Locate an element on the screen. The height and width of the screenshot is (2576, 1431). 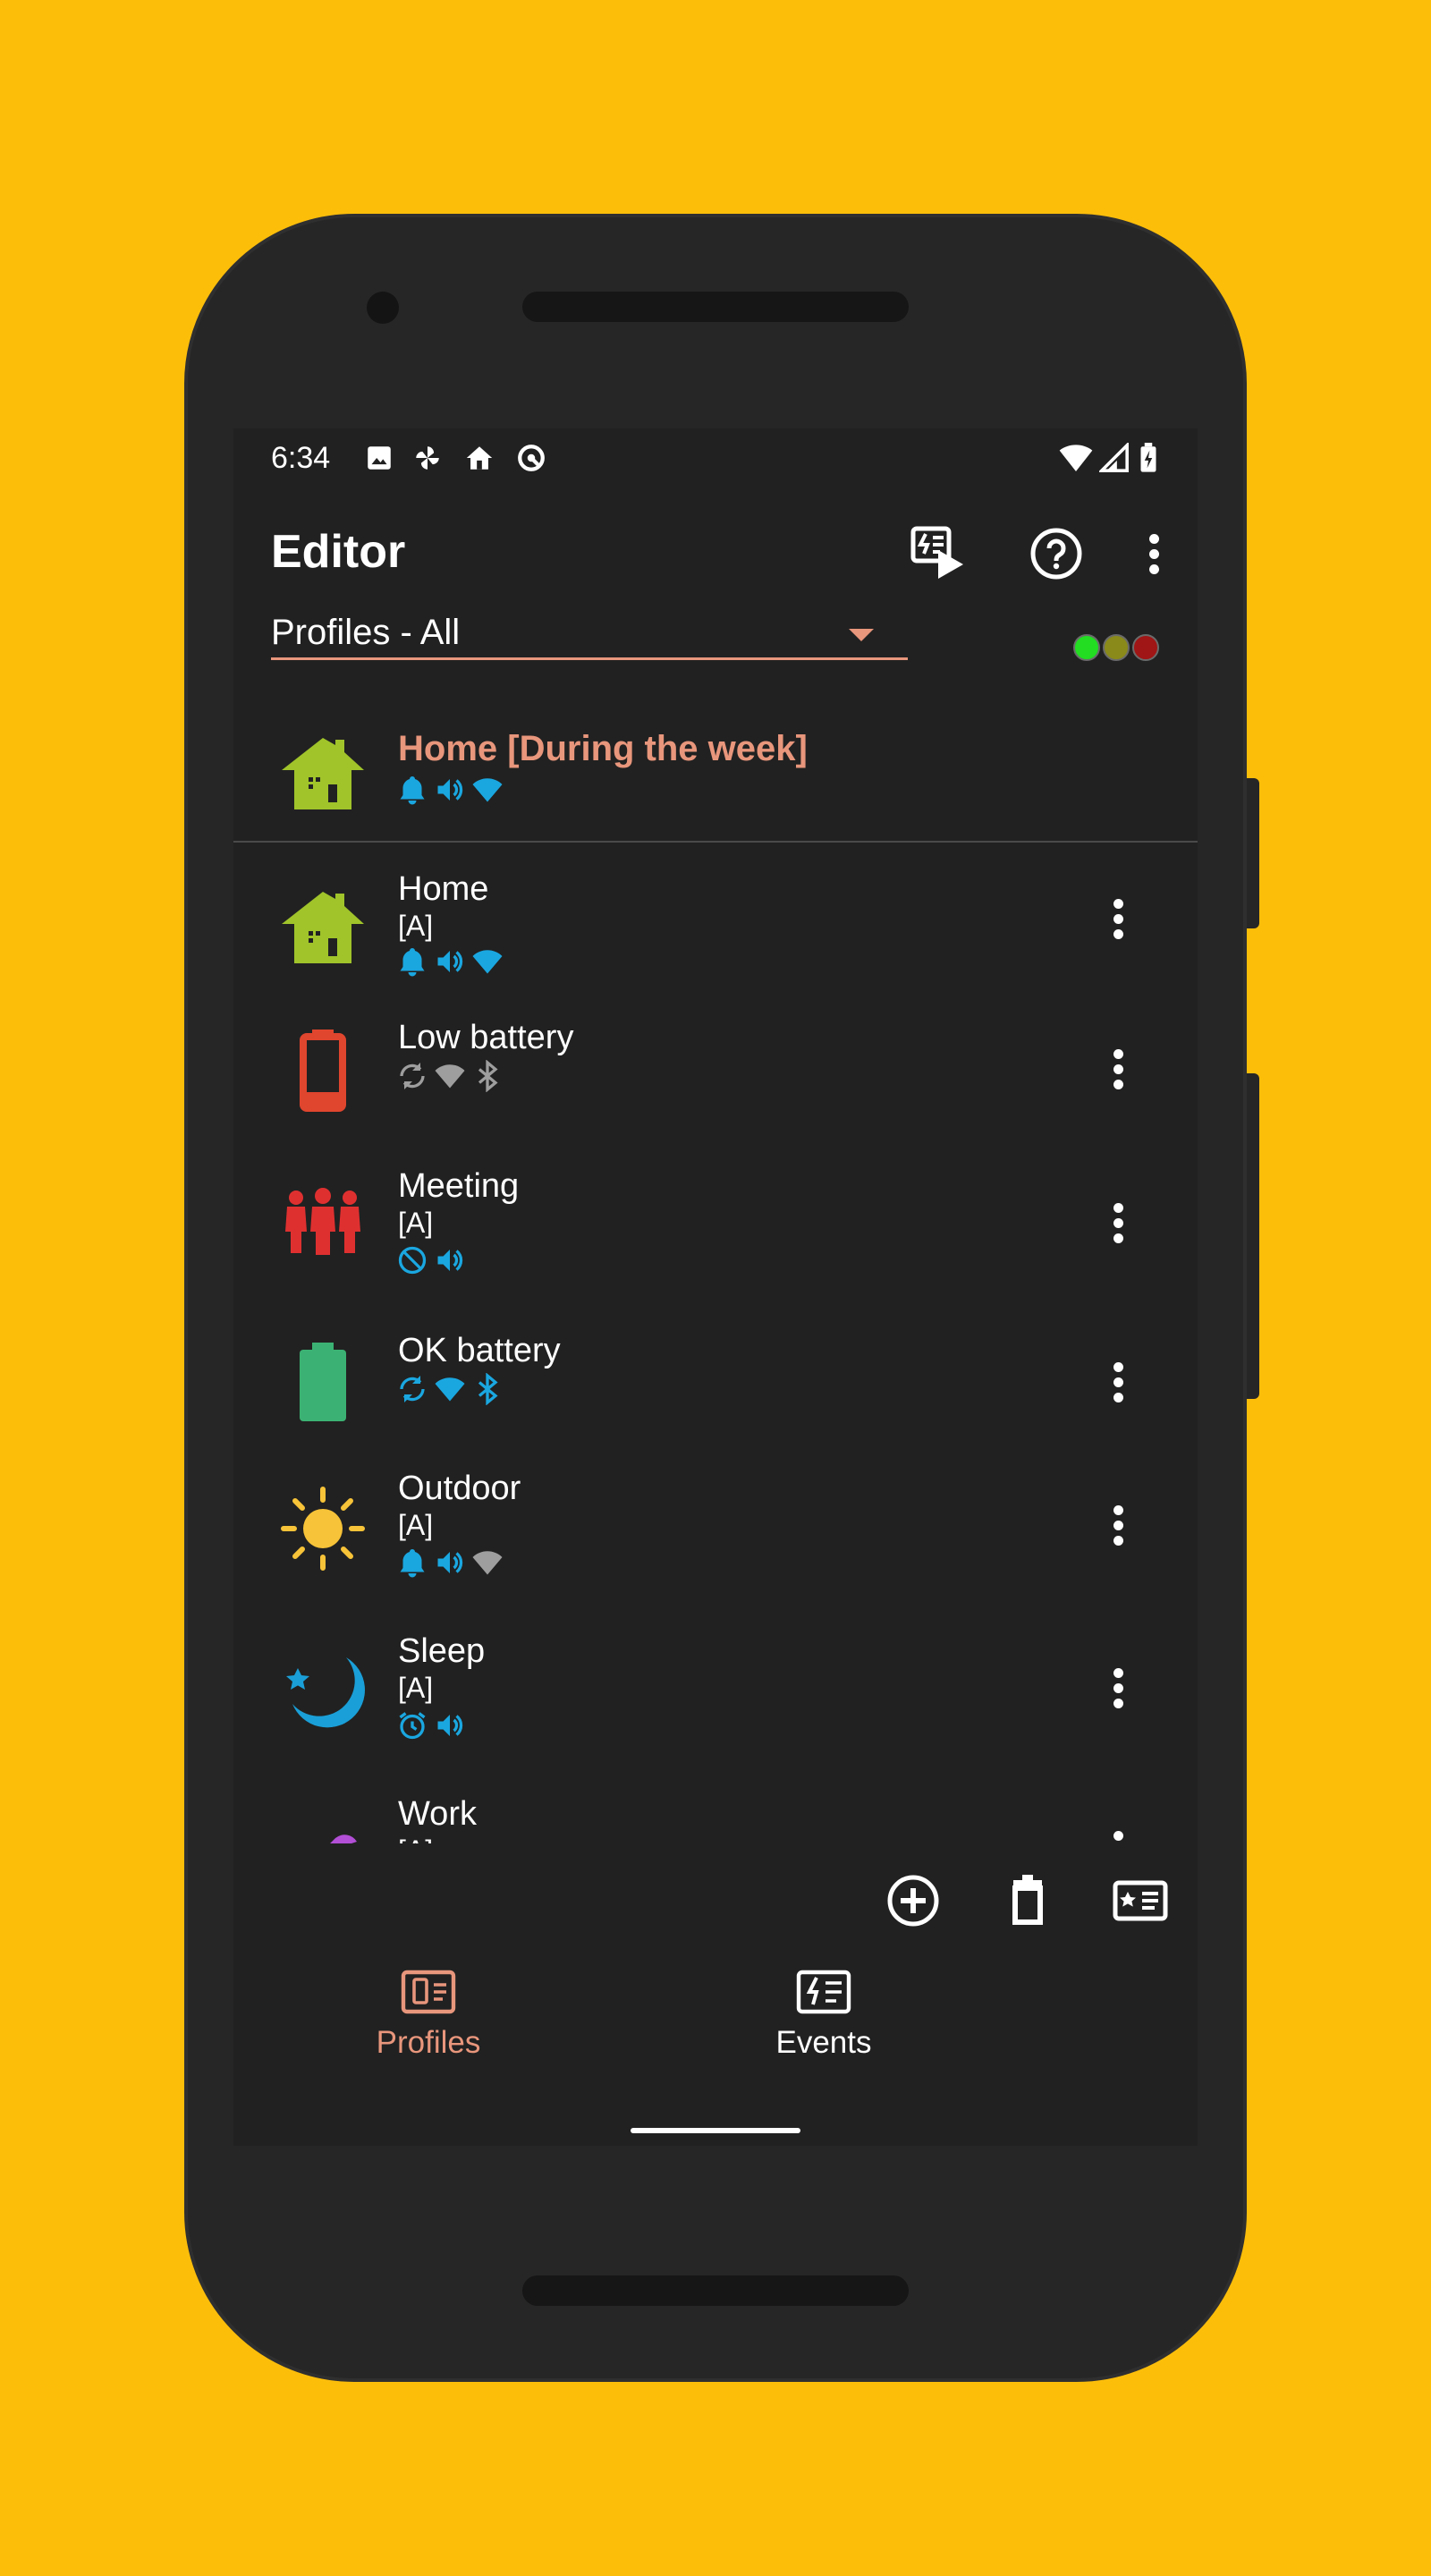
profile-name: Meeting is located at coordinates (459, 1186).